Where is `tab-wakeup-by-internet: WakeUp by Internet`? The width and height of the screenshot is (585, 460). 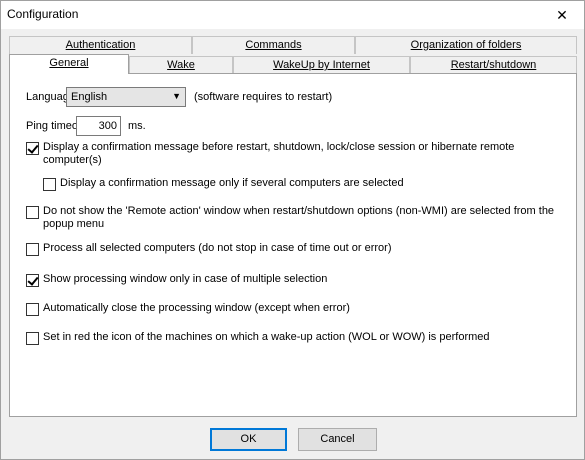
tab-wakeup-by-internet: WakeUp by Internet is located at coordinates (321, 65).